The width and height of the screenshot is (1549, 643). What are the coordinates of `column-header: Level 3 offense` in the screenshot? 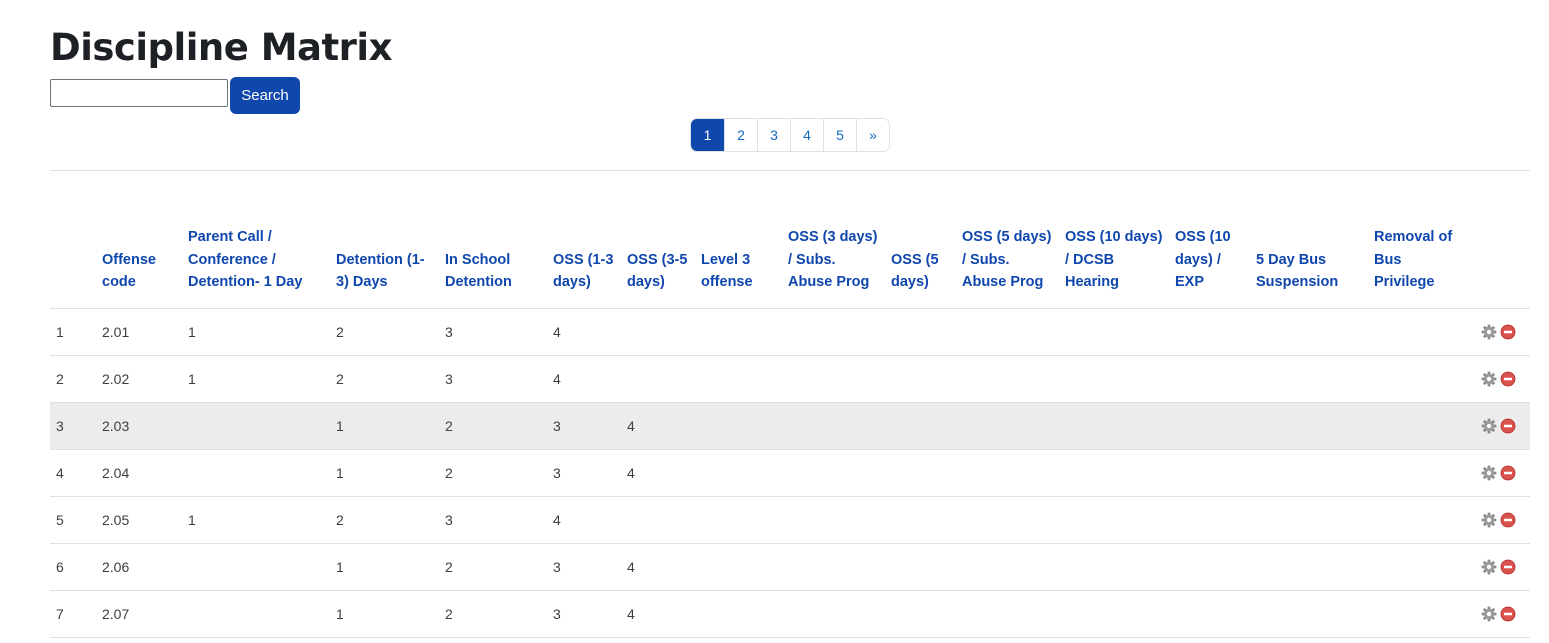 It's located at (738, 239).